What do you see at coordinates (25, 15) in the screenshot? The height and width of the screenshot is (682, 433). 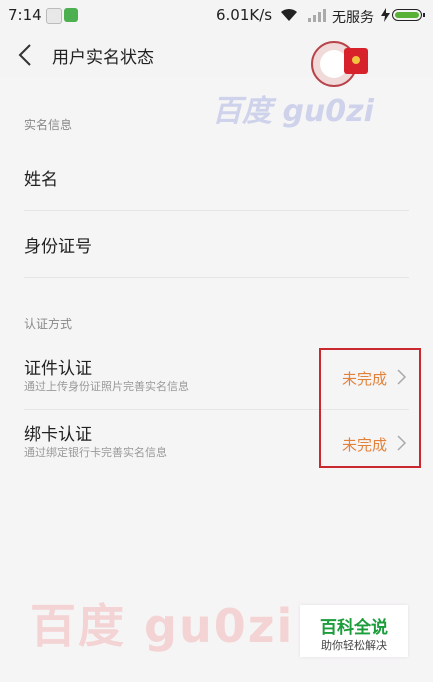 I see `status-time: 7:14` at bounding box center [25, 15].